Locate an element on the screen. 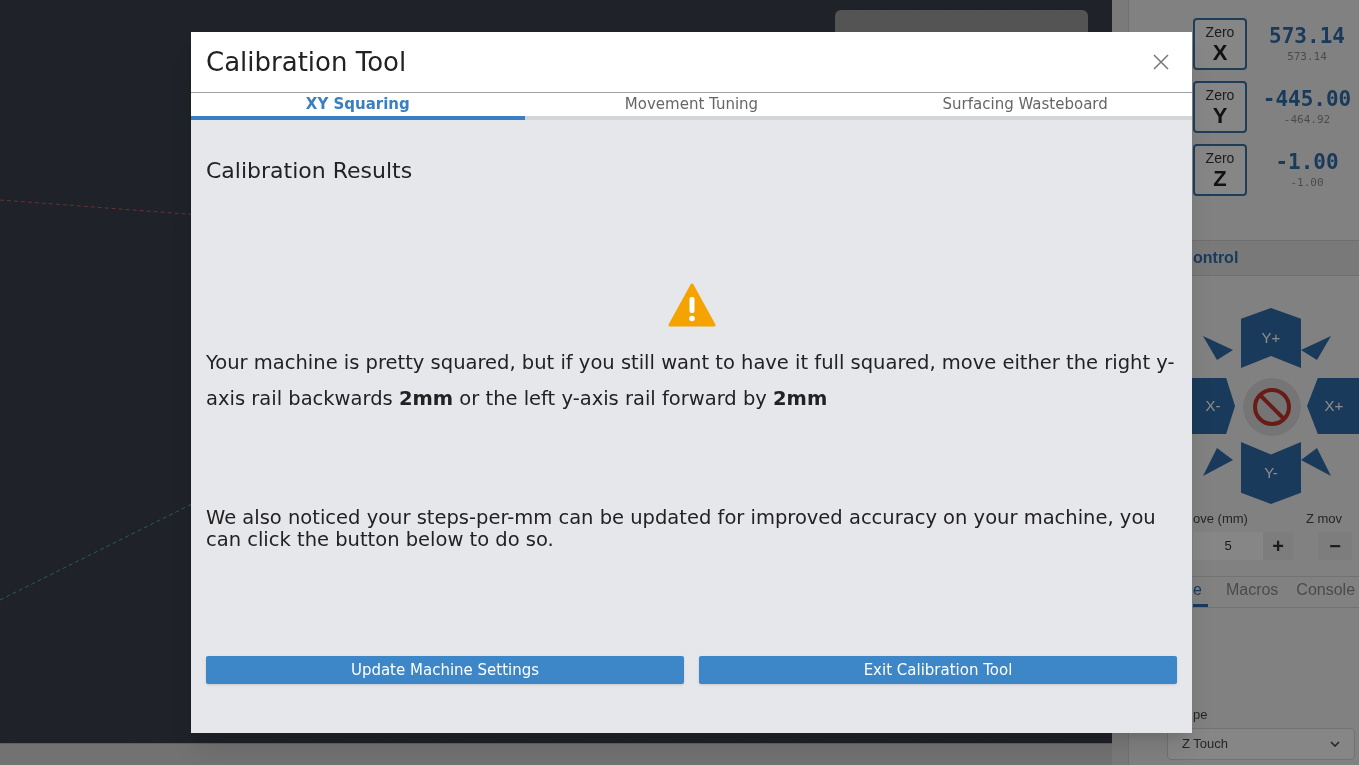 This screenshot has height=765, width=1359. close-button is located at coordinates (1161, 62).